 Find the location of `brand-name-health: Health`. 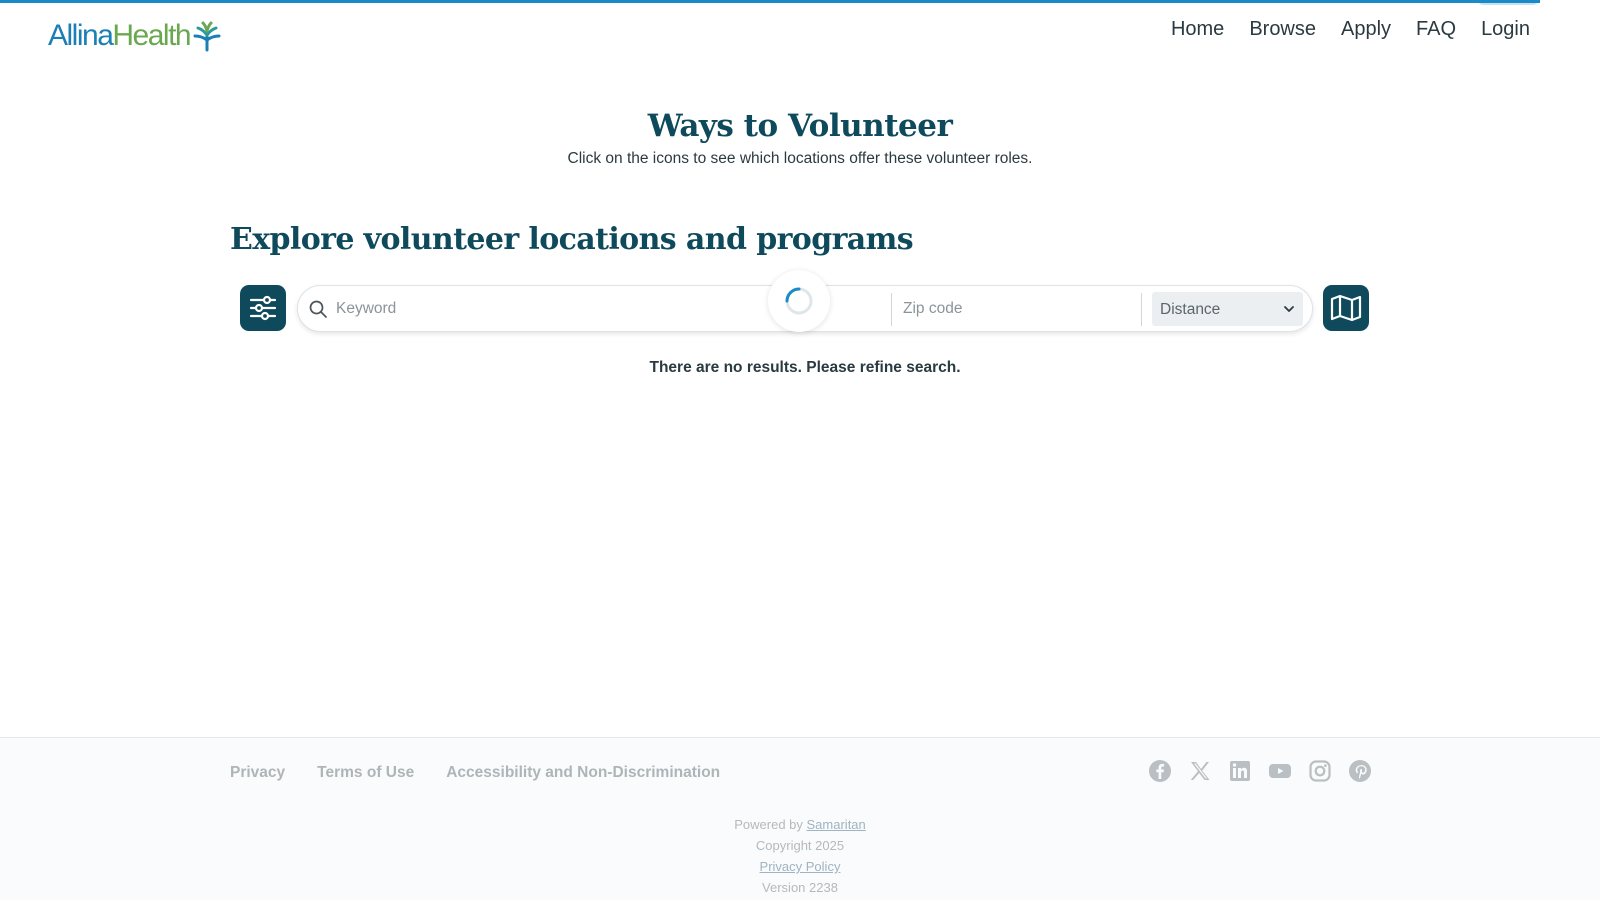

brand-name-health: Health is located at coordinates (151, 35).